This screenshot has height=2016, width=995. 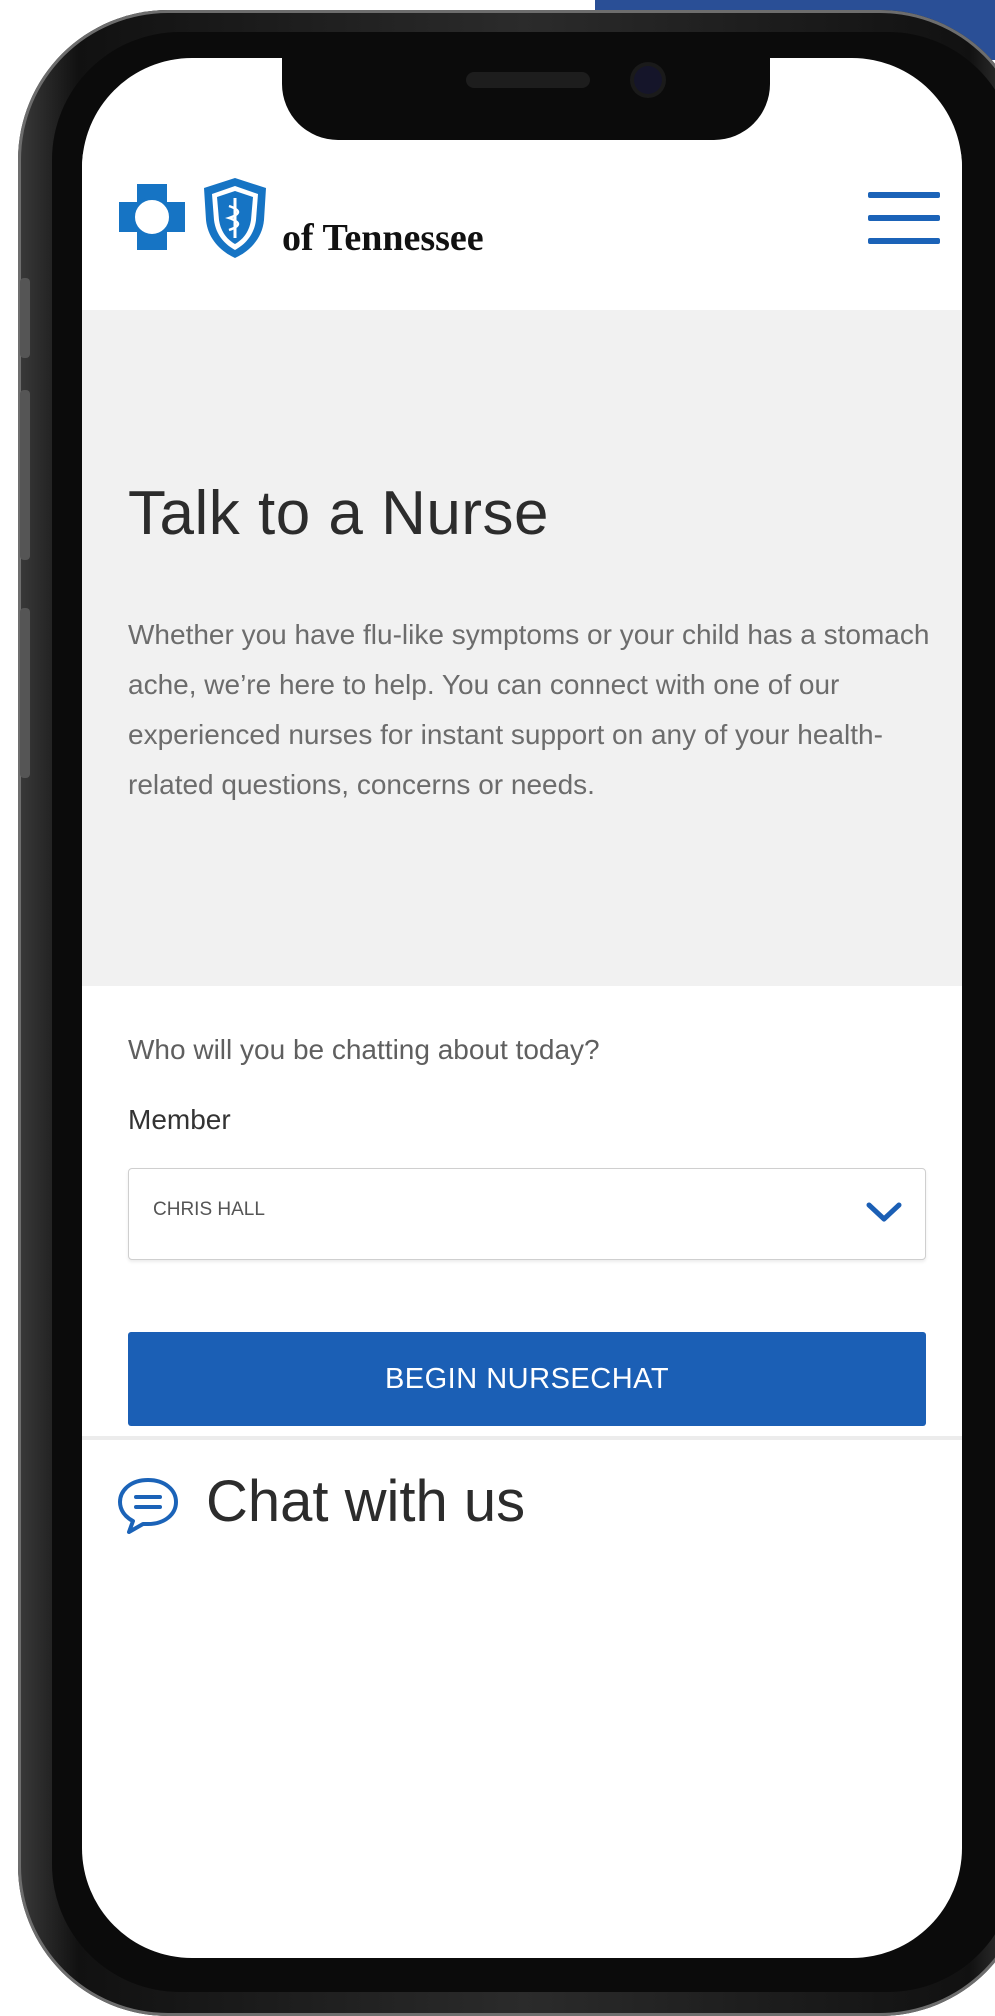 What do you see at coordinates (366, 1501) in the screenshot?
I see `chat-with-us-label: Chat with us` at bounding box center [366, 1501].